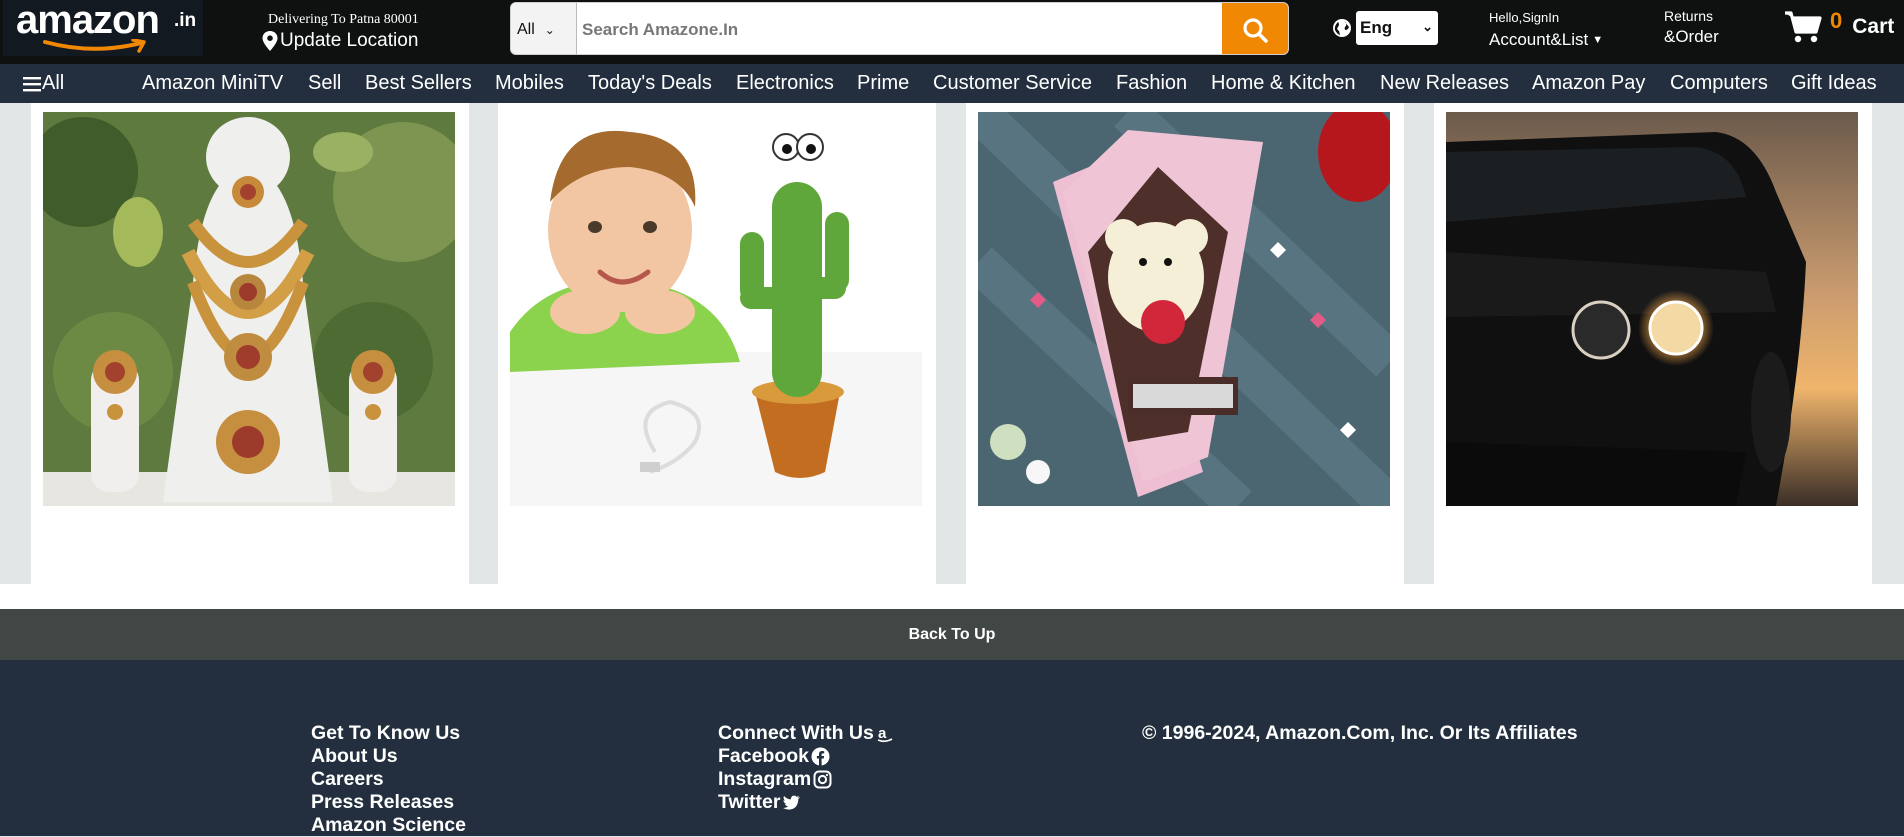 Image resolution: width=1904 pixels, height=837 pixels. I want to click on dancing-cactus-toy-image, so click(716, 309).